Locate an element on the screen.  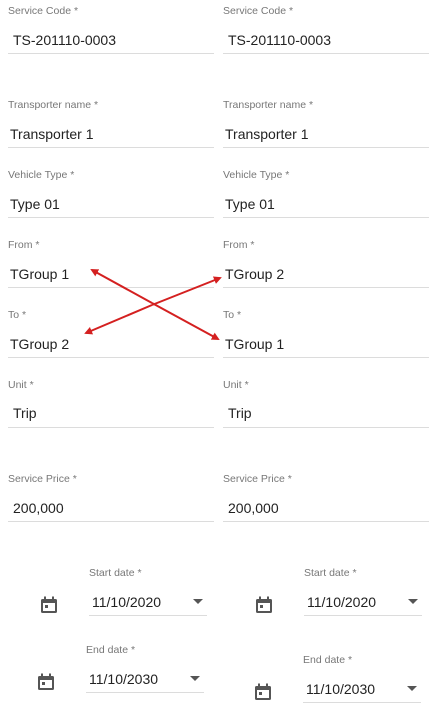
right-transporter-name-label: Transporter name * is located at coordinates (268, 105).